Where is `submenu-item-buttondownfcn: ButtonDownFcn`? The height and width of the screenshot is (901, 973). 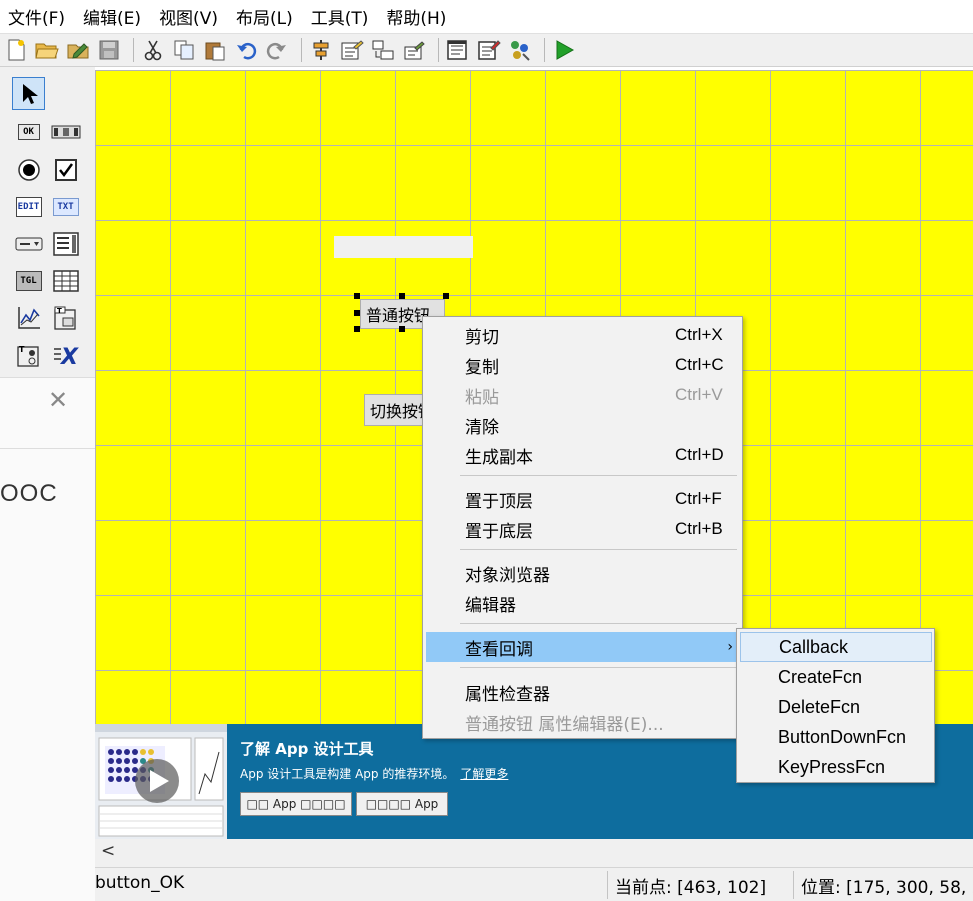
submenu-item-buttondownfcn: ButtonDownFcn is located at coordinates (836, 737).